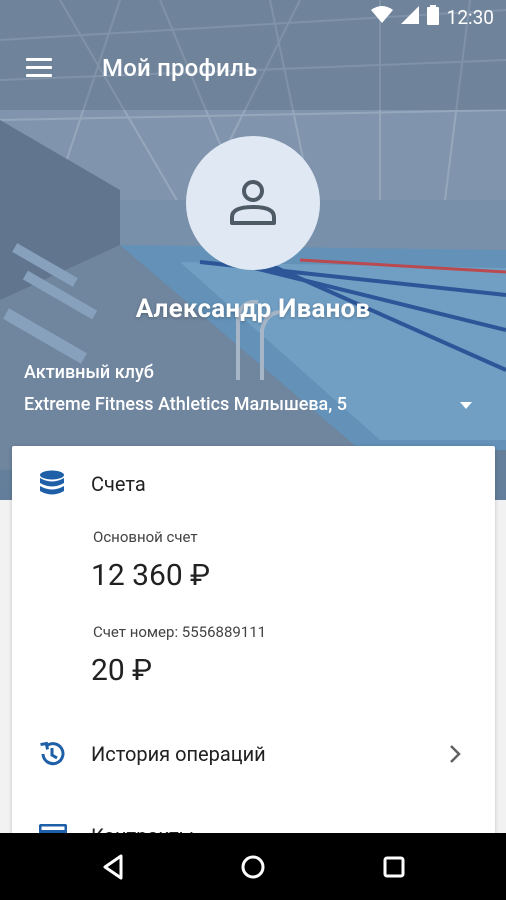 This screenshot has width=506, height=900. What do you see at coordinates (253, 17) in the screenshot?
I see `status-bar: 12:30` at bounding box center [253, 17].